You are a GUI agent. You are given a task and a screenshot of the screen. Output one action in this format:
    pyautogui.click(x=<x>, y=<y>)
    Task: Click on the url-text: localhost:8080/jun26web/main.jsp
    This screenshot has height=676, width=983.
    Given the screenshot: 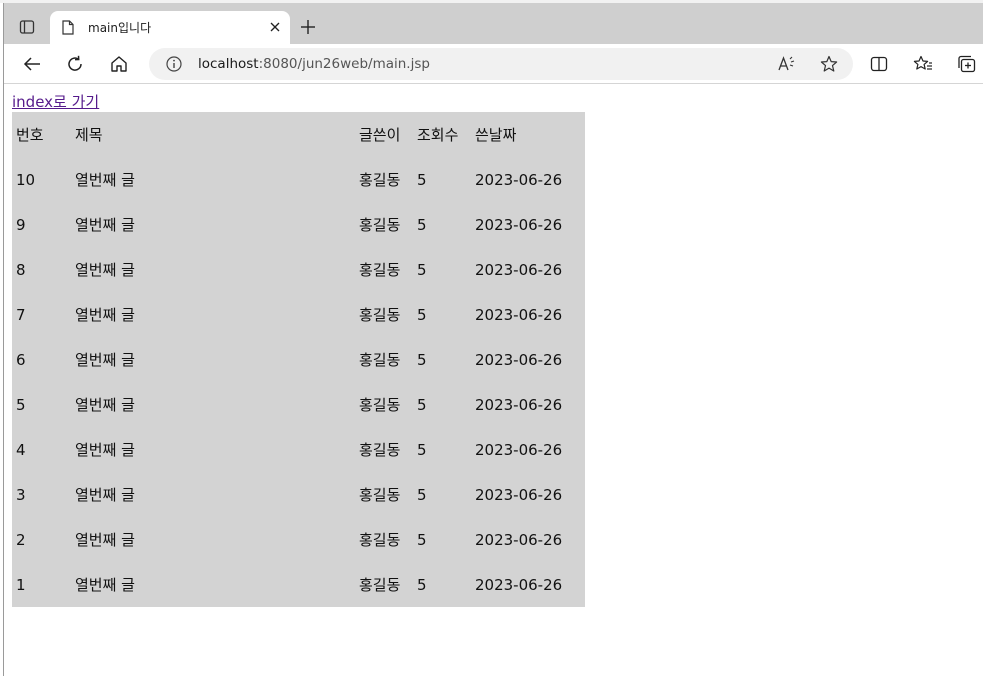 What is the action you would take?
    pyautogui.click(x=314, y=64)
    